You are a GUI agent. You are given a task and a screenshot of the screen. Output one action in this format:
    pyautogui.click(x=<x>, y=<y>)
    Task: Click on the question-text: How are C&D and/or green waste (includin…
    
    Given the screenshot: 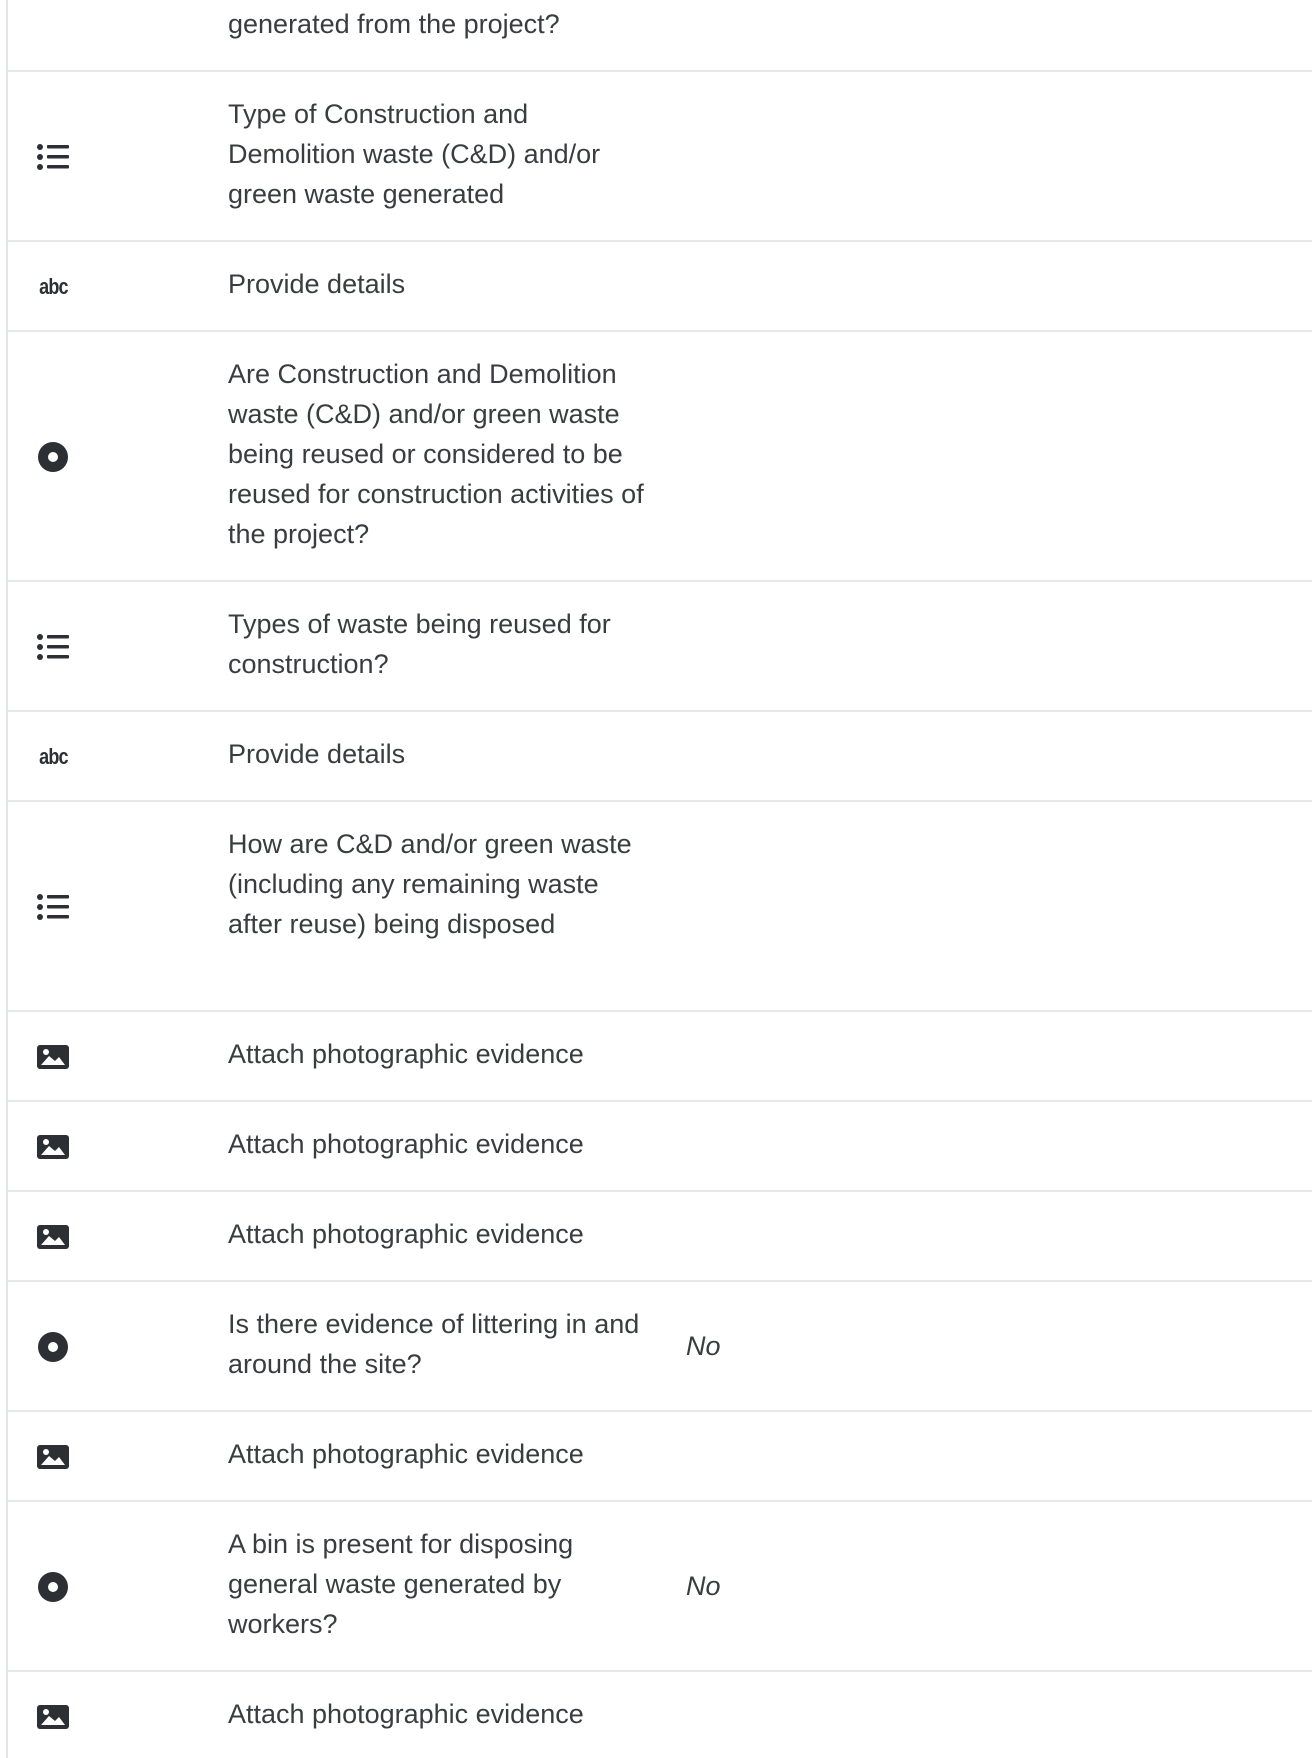 What is the action you would take?
    pyautogui.click(x=430, y=884)
    